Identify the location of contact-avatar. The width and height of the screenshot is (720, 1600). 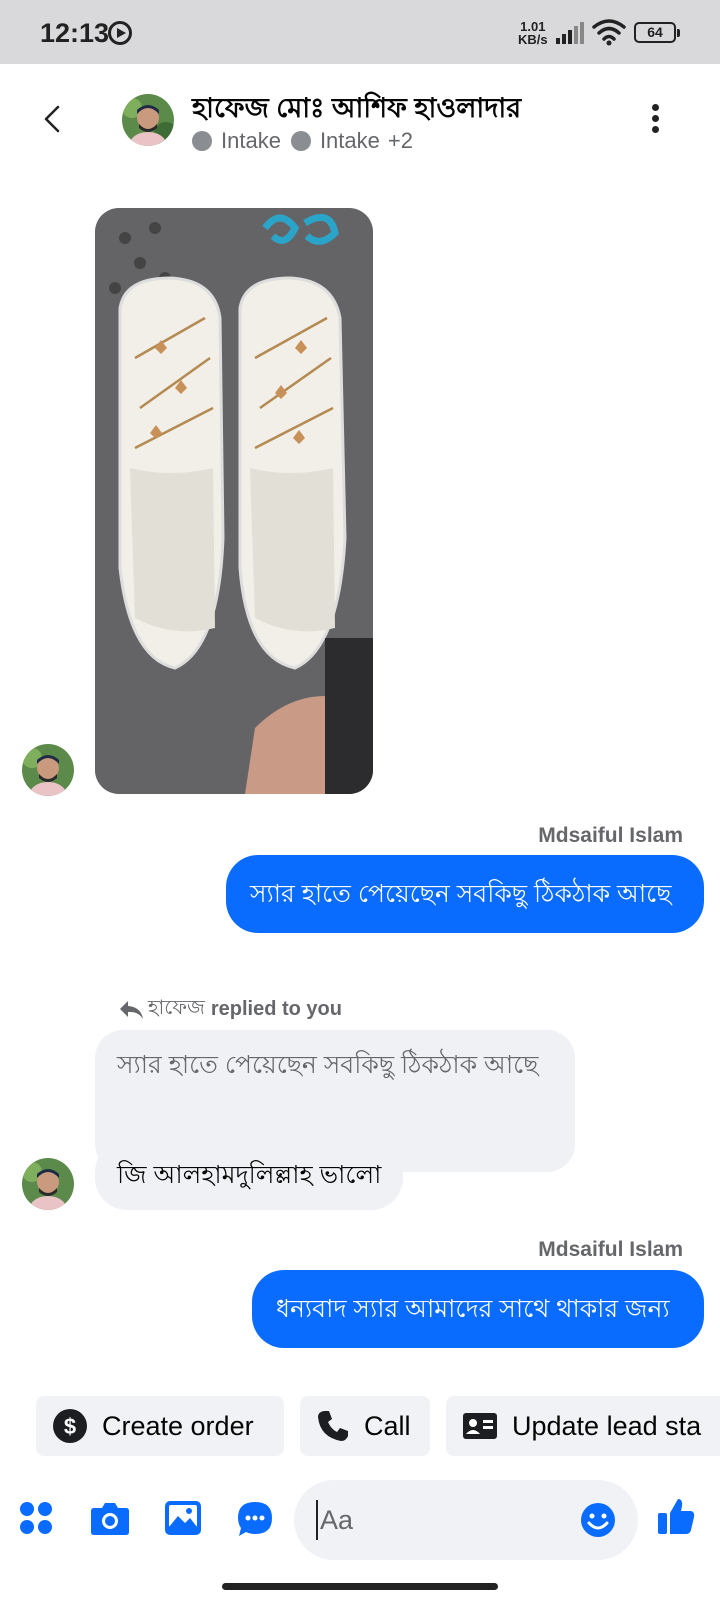
(148, 120).